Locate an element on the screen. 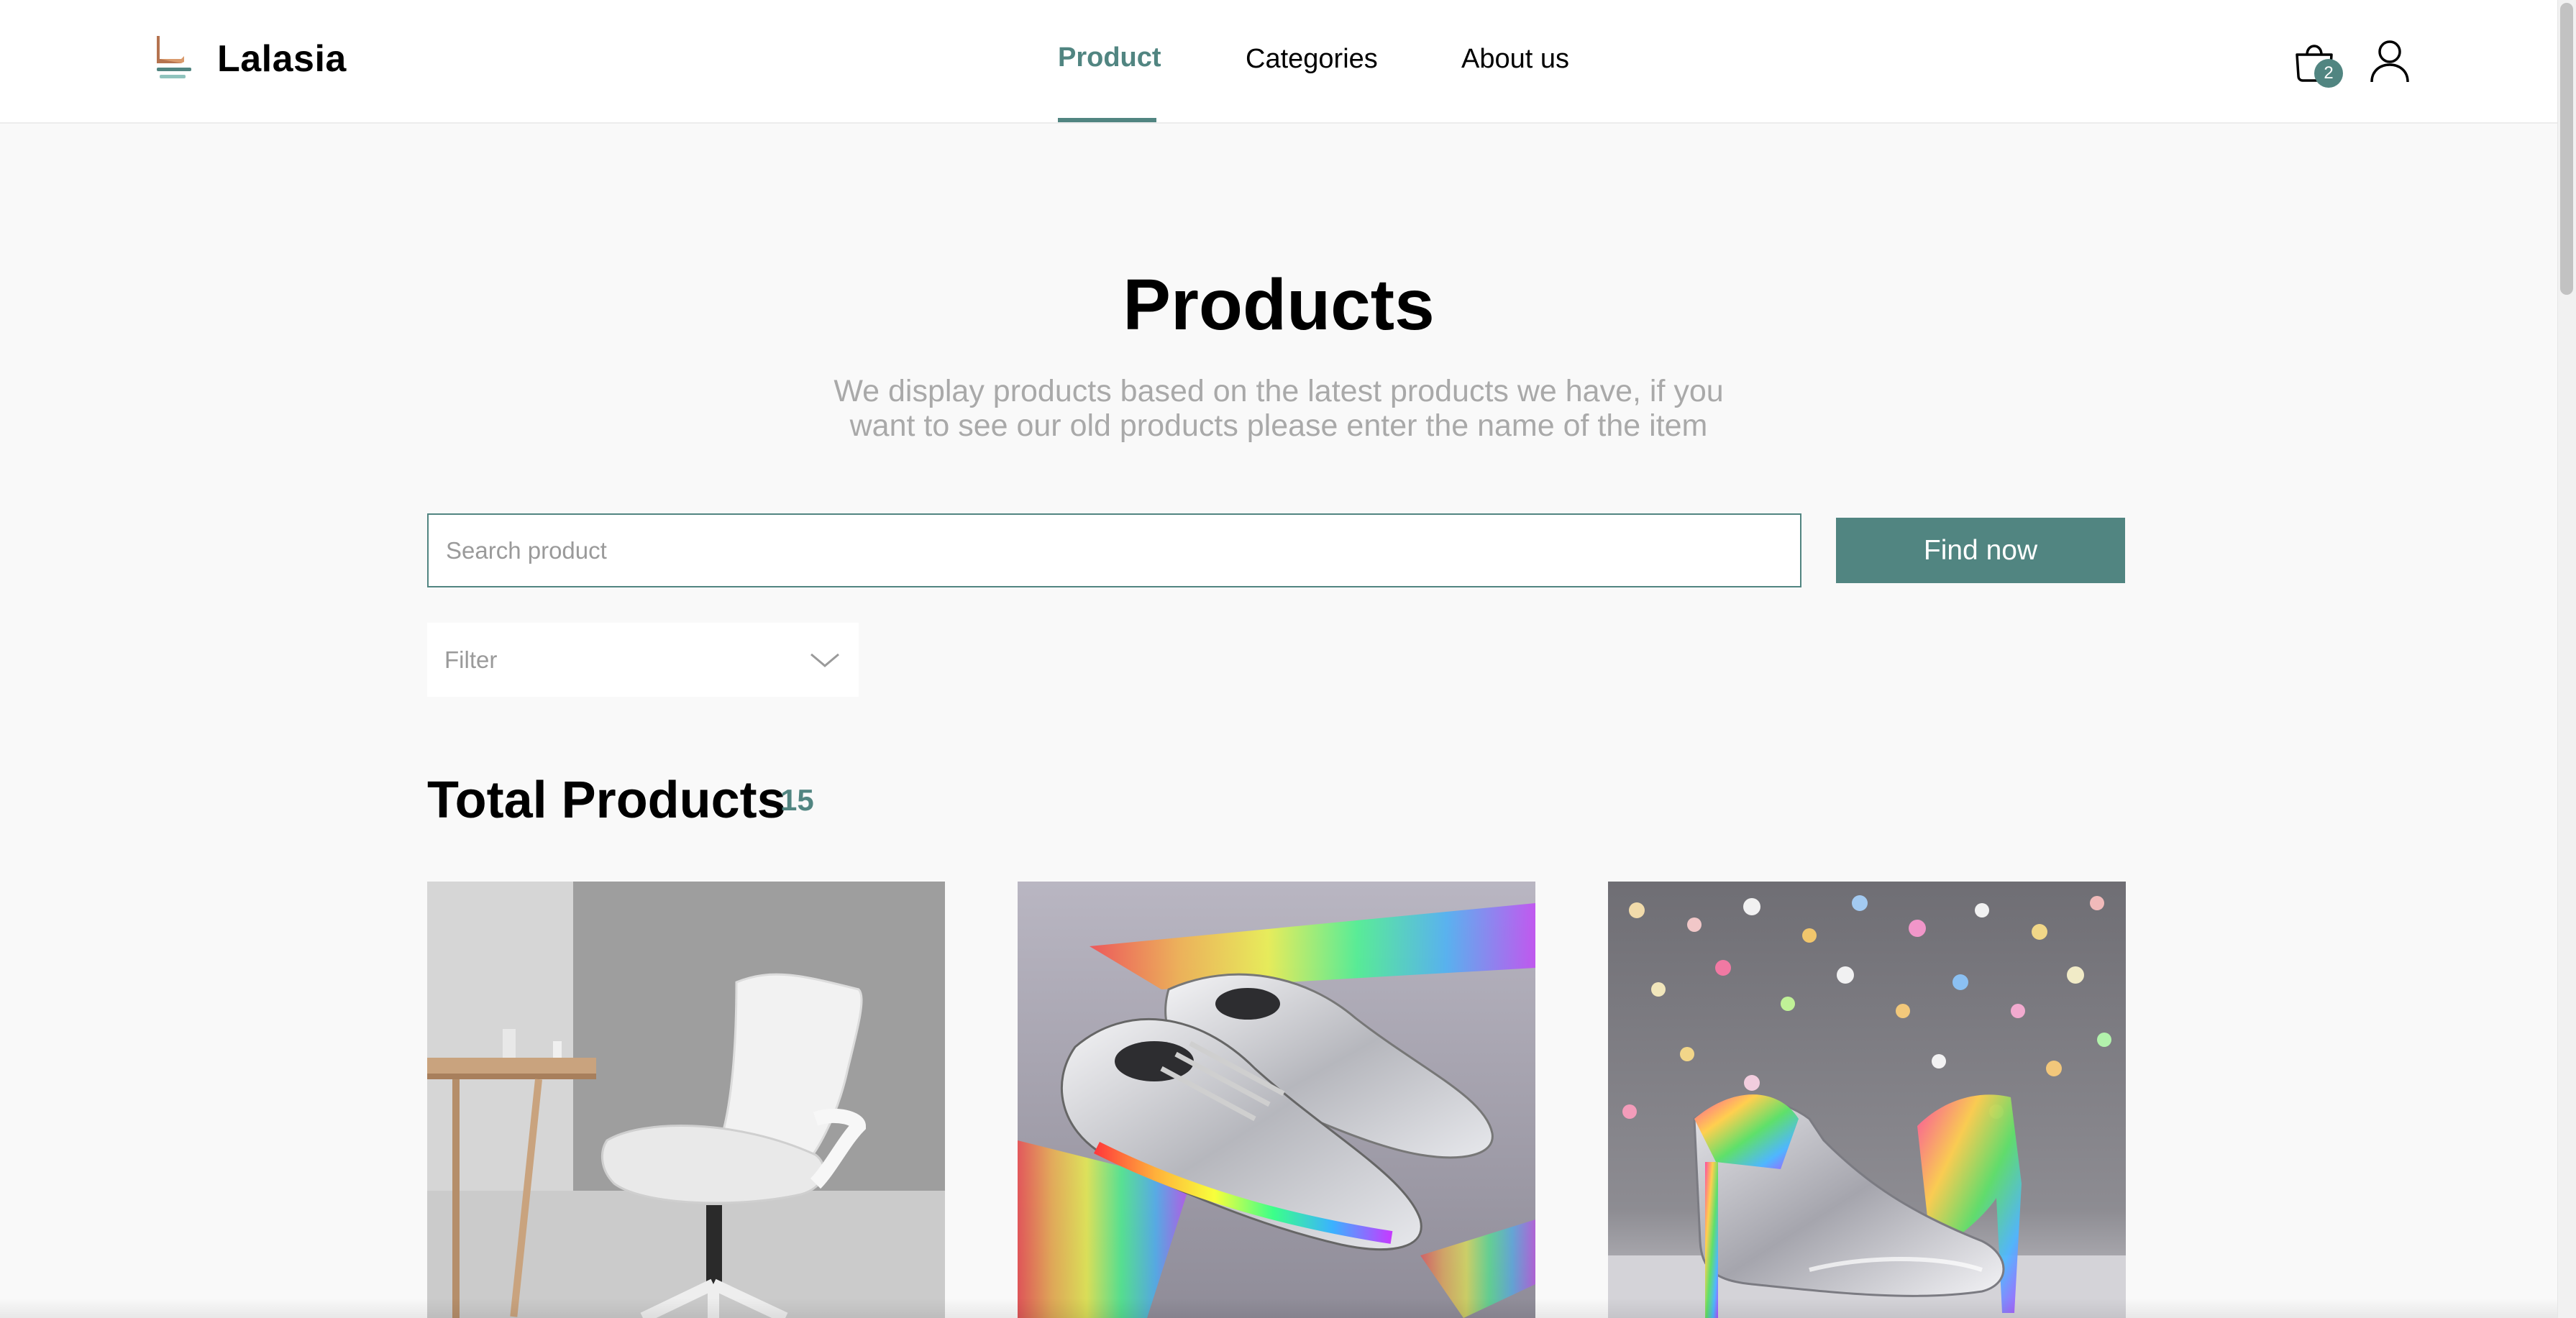  nav-categories: Categories is located at coordinates (1312, 59).